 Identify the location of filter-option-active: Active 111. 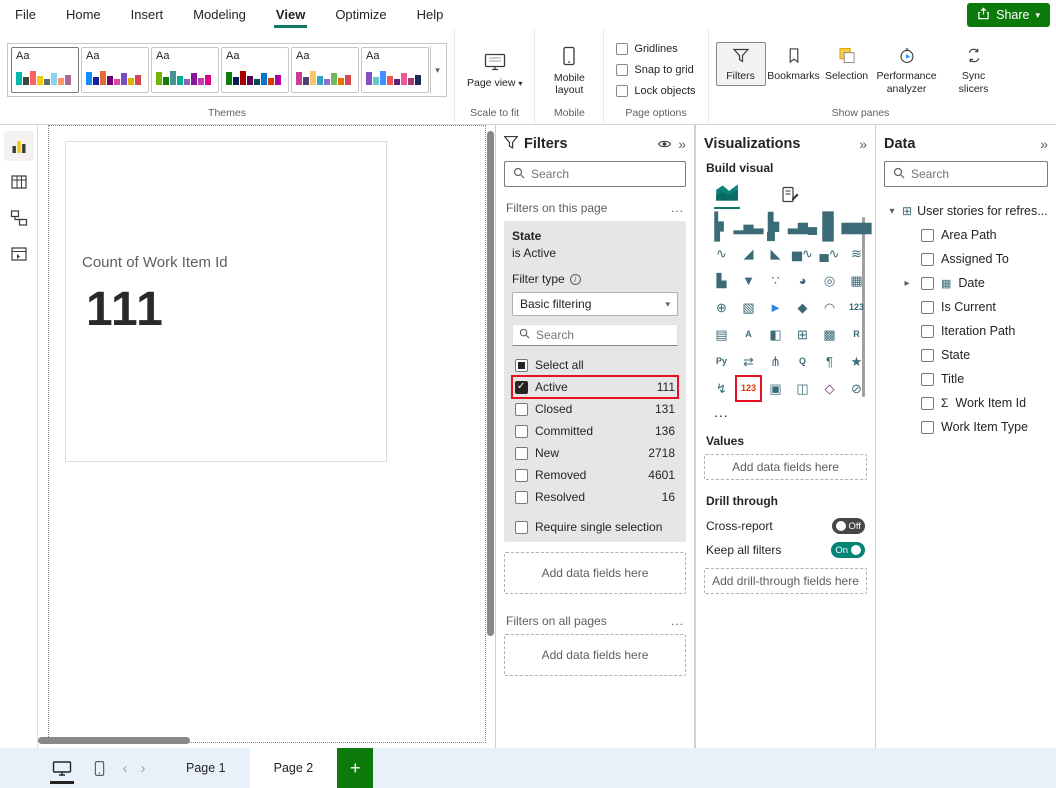
(595, 387).